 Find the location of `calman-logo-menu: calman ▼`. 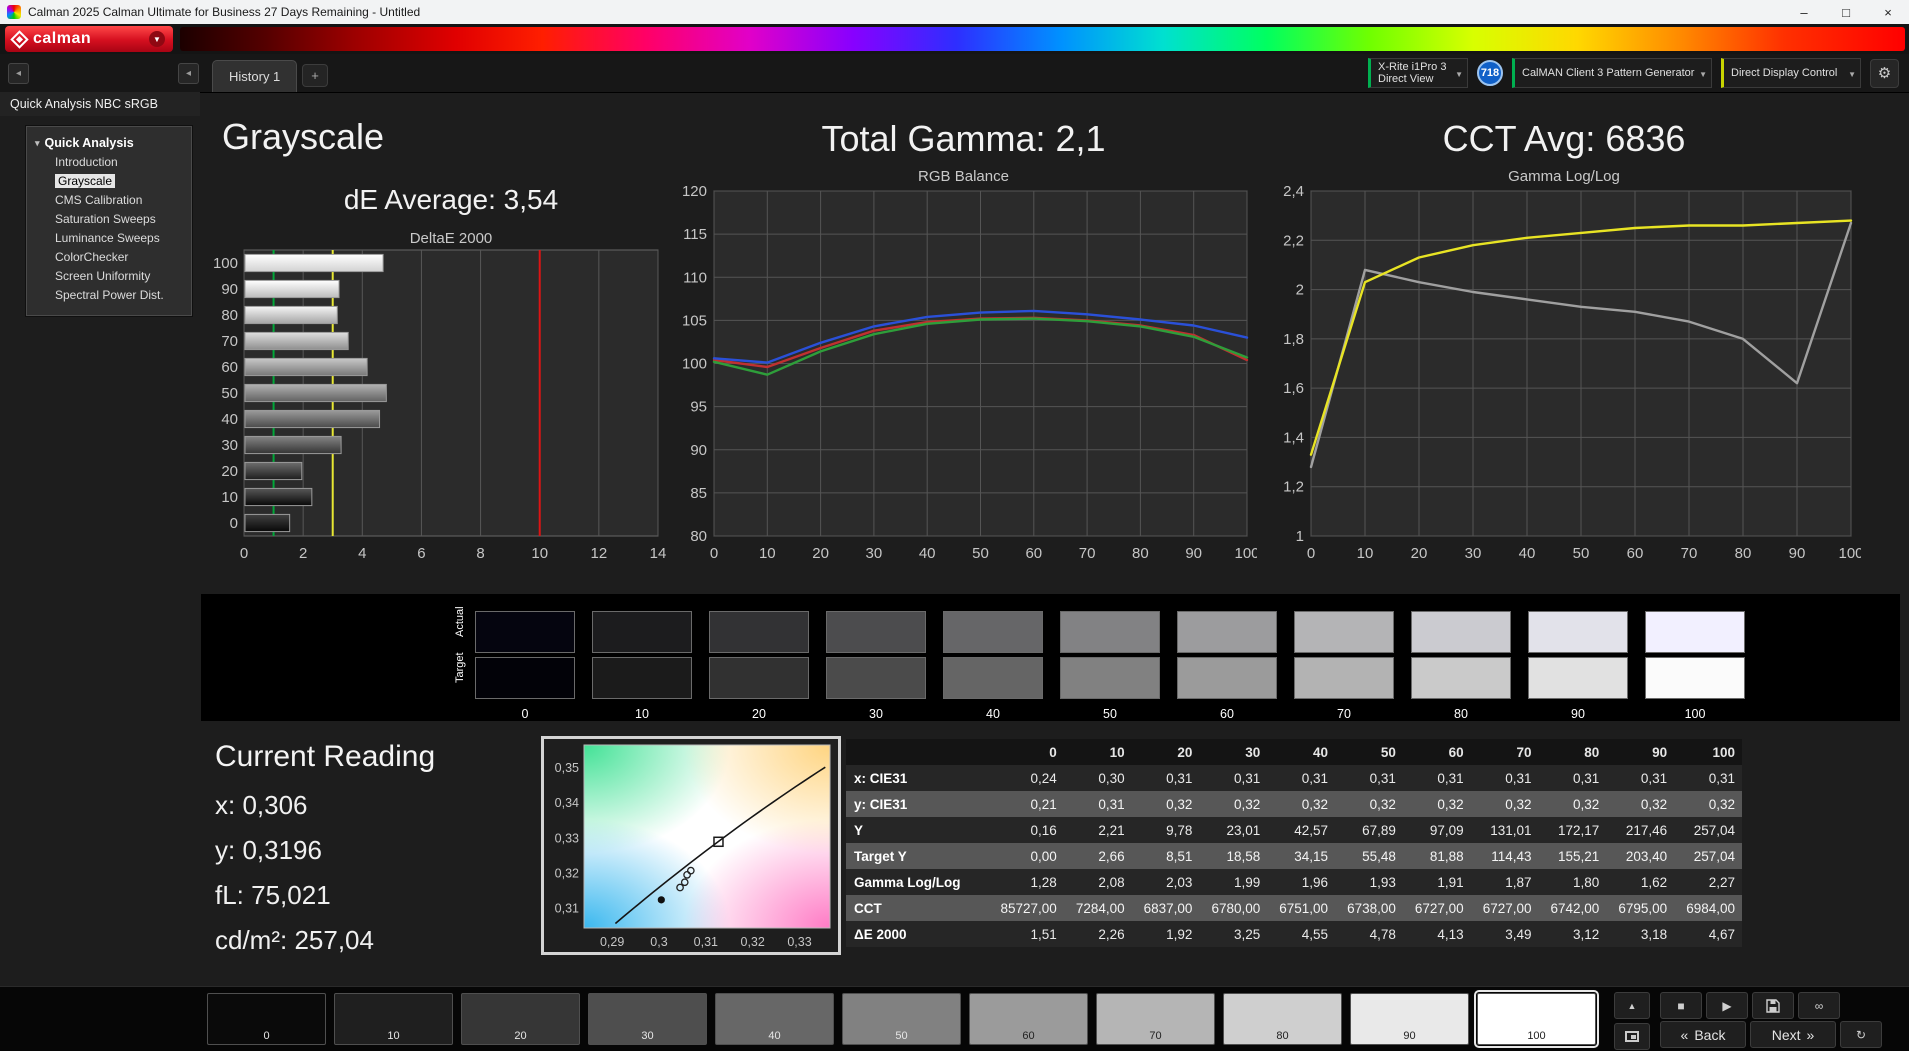

calman-logo-menu: calman ▼ is located at coordinates (89, 39).